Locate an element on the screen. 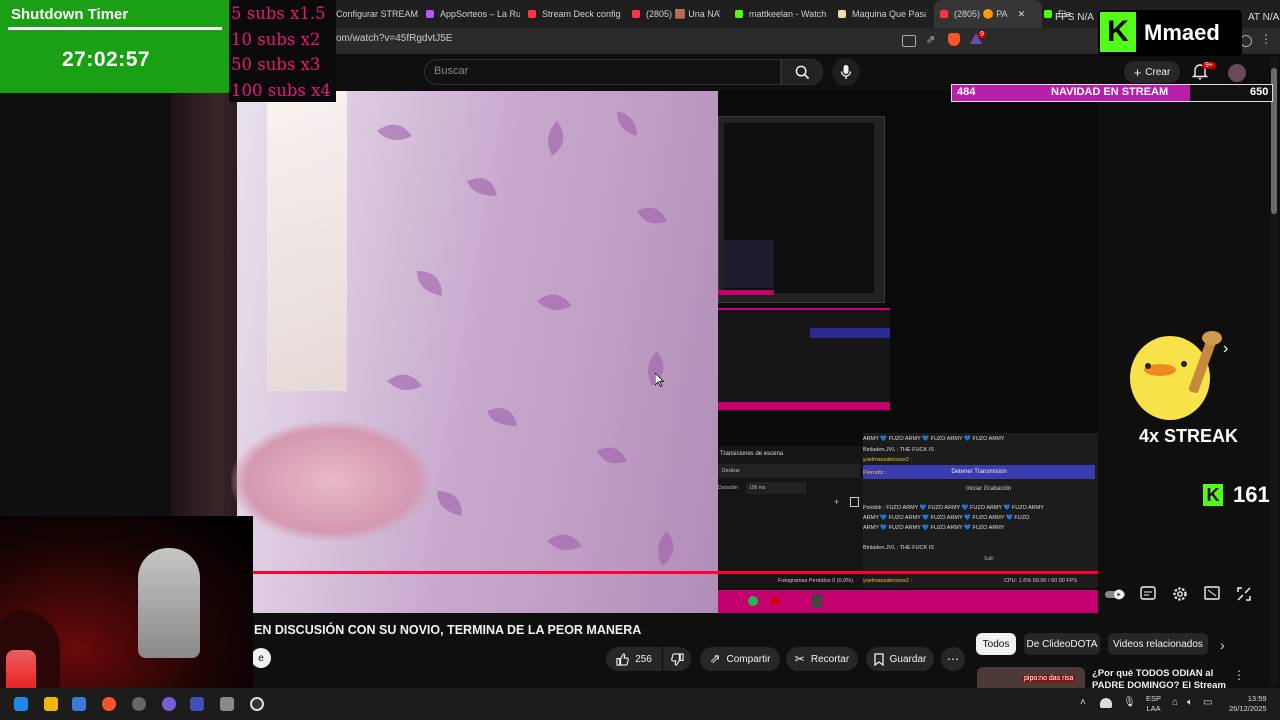 The image size is (1280, 720). obs-nested-taskbar is located at coordinates (804, 406).